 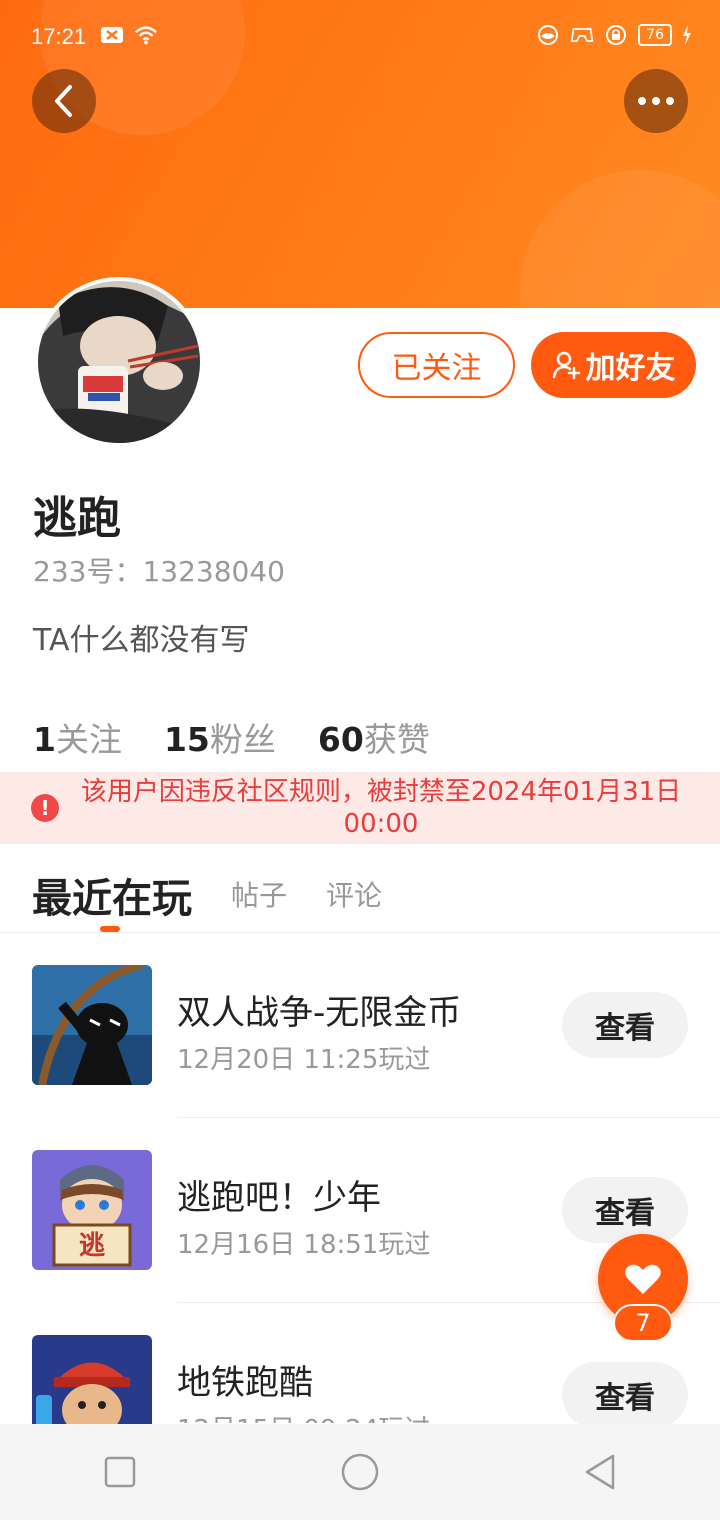 I want to click on chevron-left-icon, so click(x=63, y=101).